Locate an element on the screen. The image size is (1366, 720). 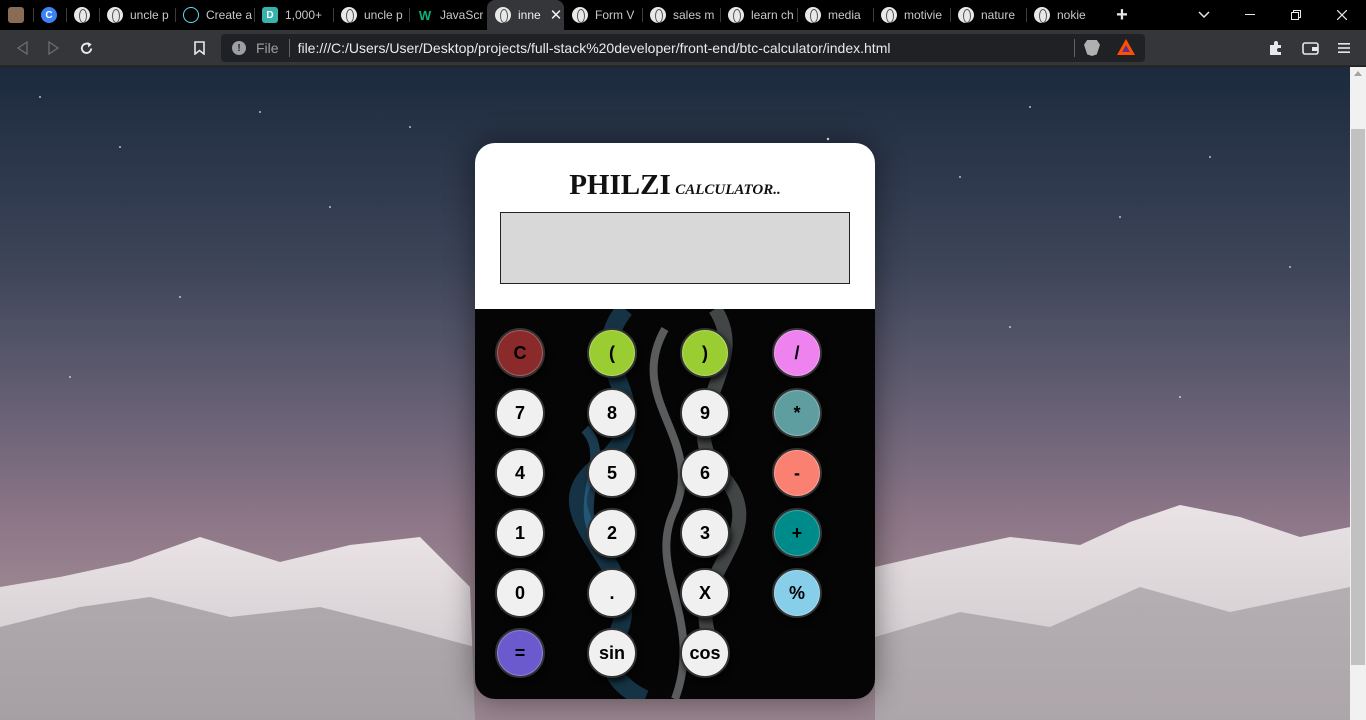
back-arrow-icon is located at coordinates (22, 48).